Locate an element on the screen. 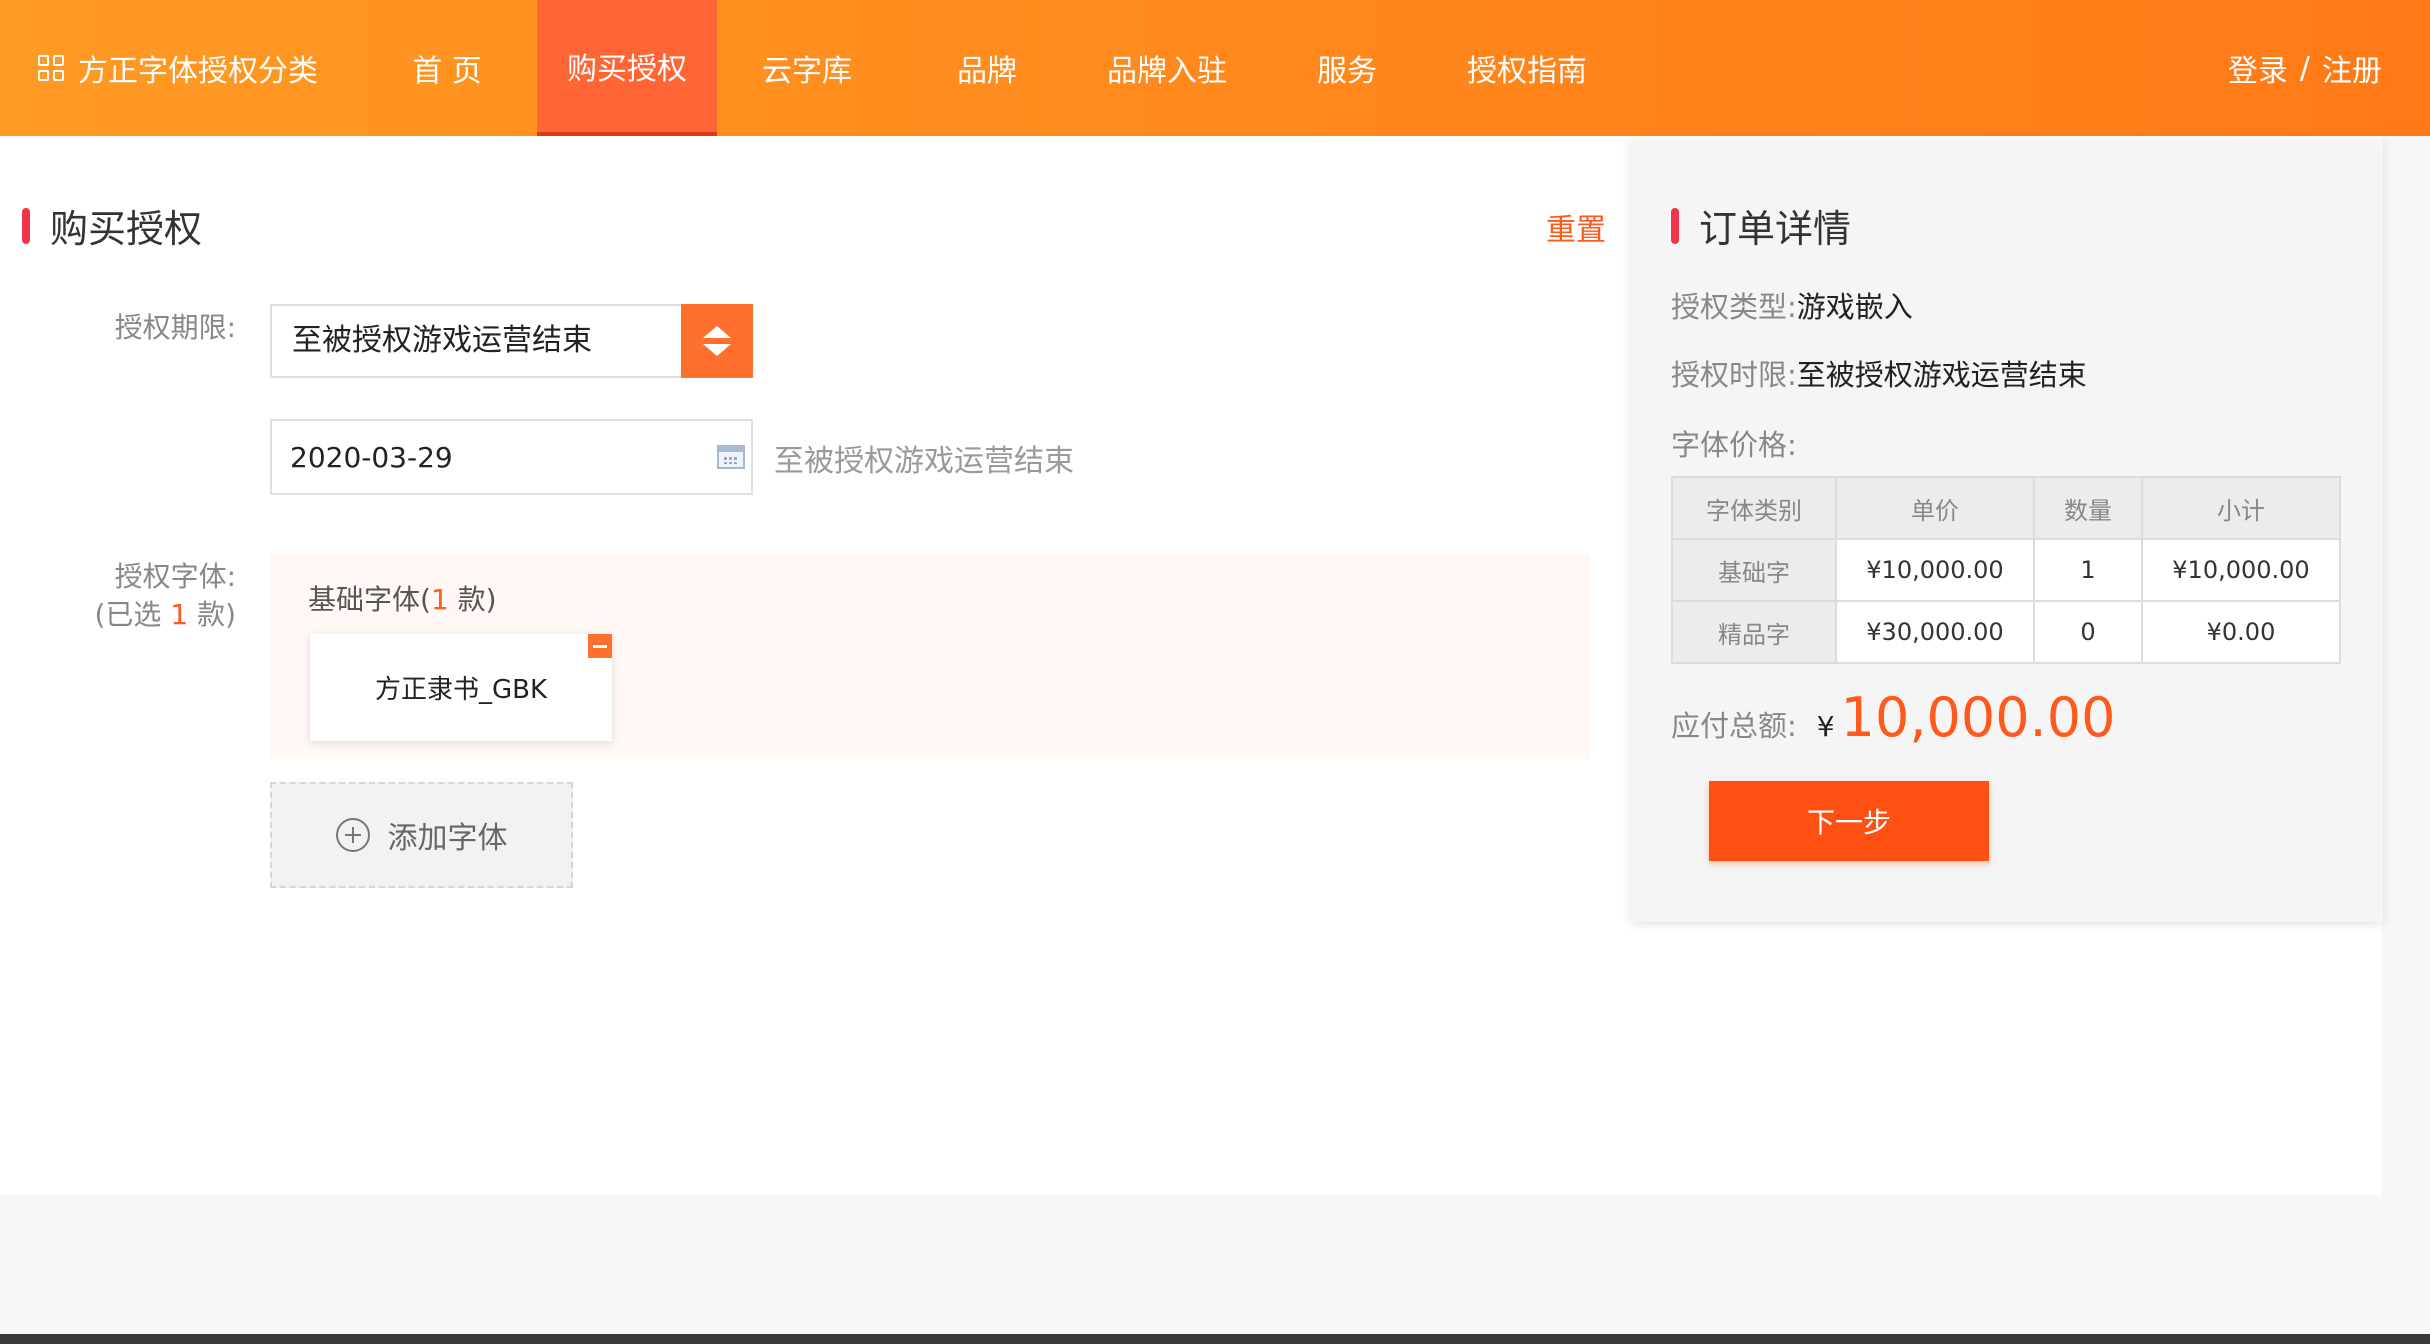 This screenshot has width=2430, height=1344. nav-item-cloud-fonts: 云字库 is located at coordinates (807, 68).